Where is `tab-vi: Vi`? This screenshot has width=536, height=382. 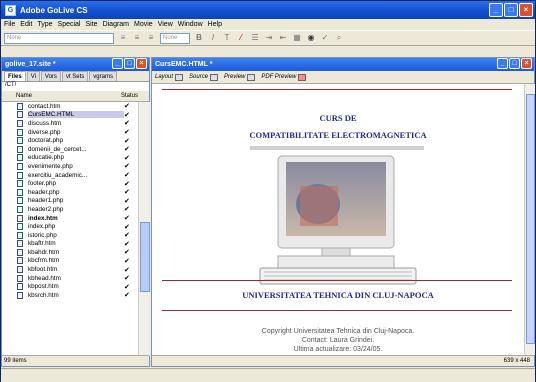
tab-vi: Vi is located at coordinates (33, 76).